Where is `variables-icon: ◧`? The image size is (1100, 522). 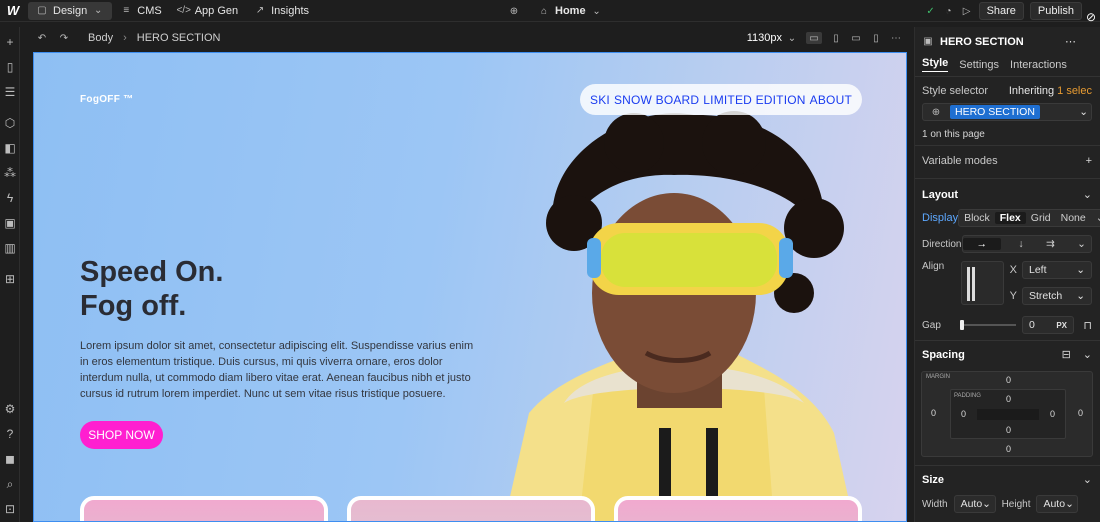 variables-icon: ◧ is located at coordinates (10, 148).